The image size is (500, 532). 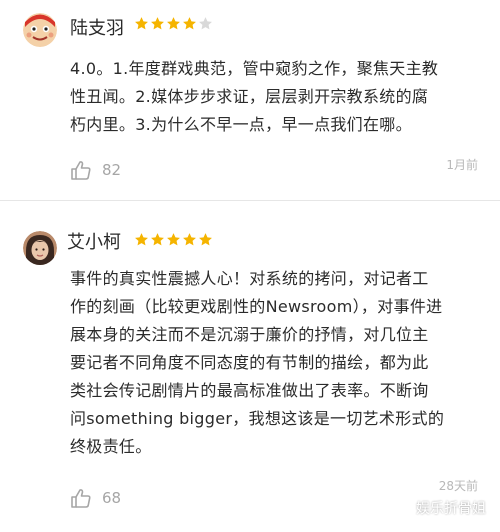 What do you see at coordinates (249, 334) in the screenshot?
I see `review-text-line: 展本身的关注而不是沉溺于廉价的抒情，对几位主` at bounding box center [249, 334].